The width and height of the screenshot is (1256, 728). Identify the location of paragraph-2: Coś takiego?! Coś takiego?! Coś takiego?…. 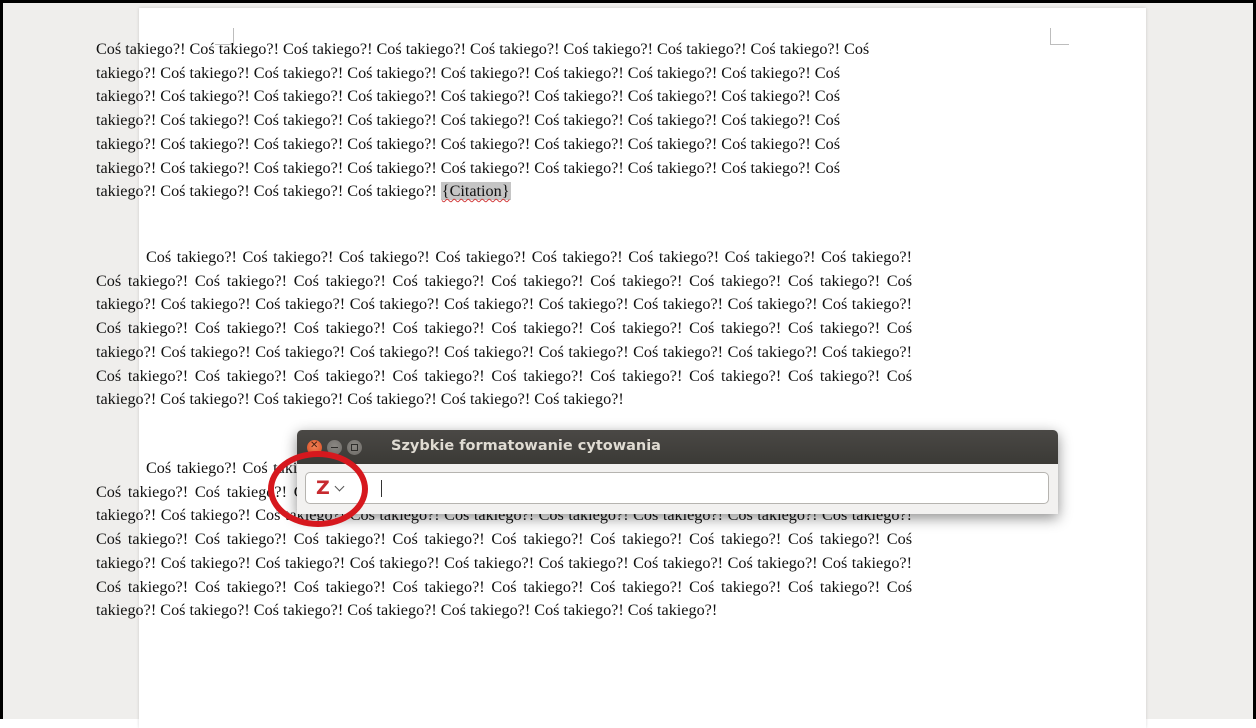
(504, 329).